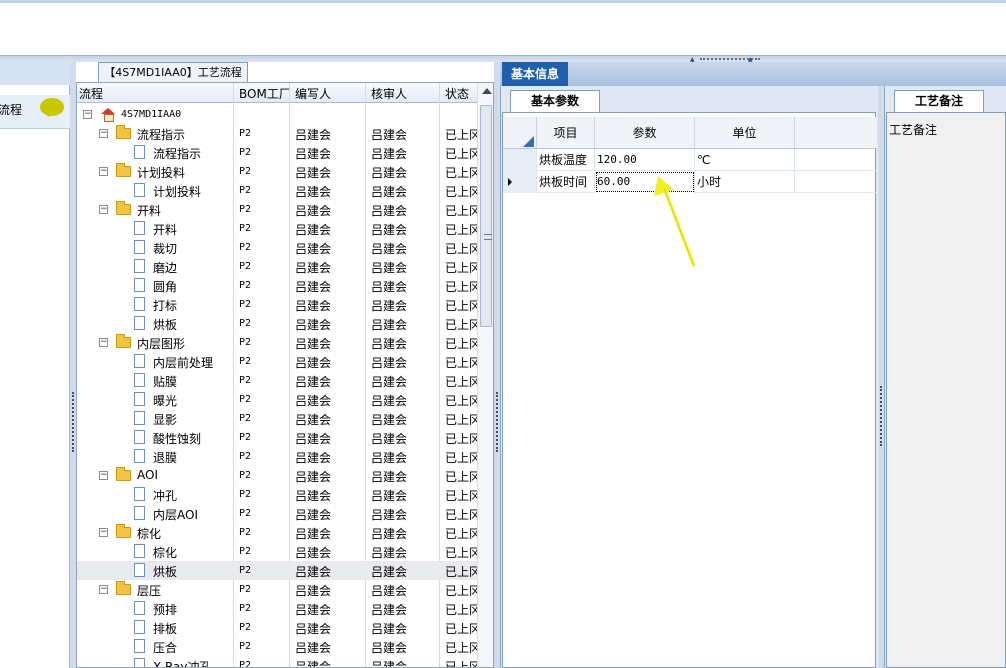  Describe the element at coordinates (946, 390) in the screenshot. I see `notes-body: 工艺备注` at that location.